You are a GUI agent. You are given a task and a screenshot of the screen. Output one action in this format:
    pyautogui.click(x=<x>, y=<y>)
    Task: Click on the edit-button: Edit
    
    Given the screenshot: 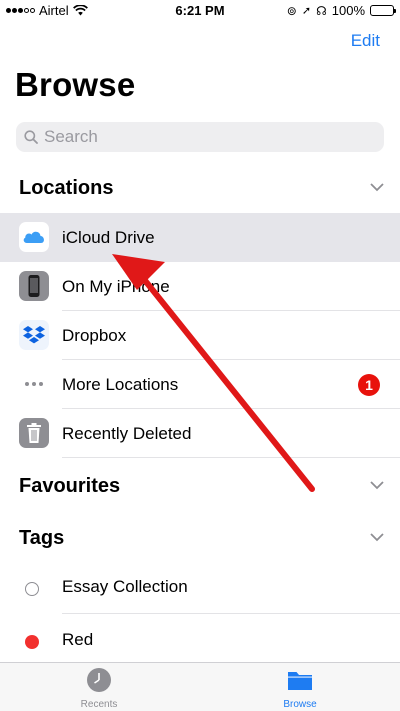 What is the action you would take?
    pyautogui.click(x=365, y=41)
    